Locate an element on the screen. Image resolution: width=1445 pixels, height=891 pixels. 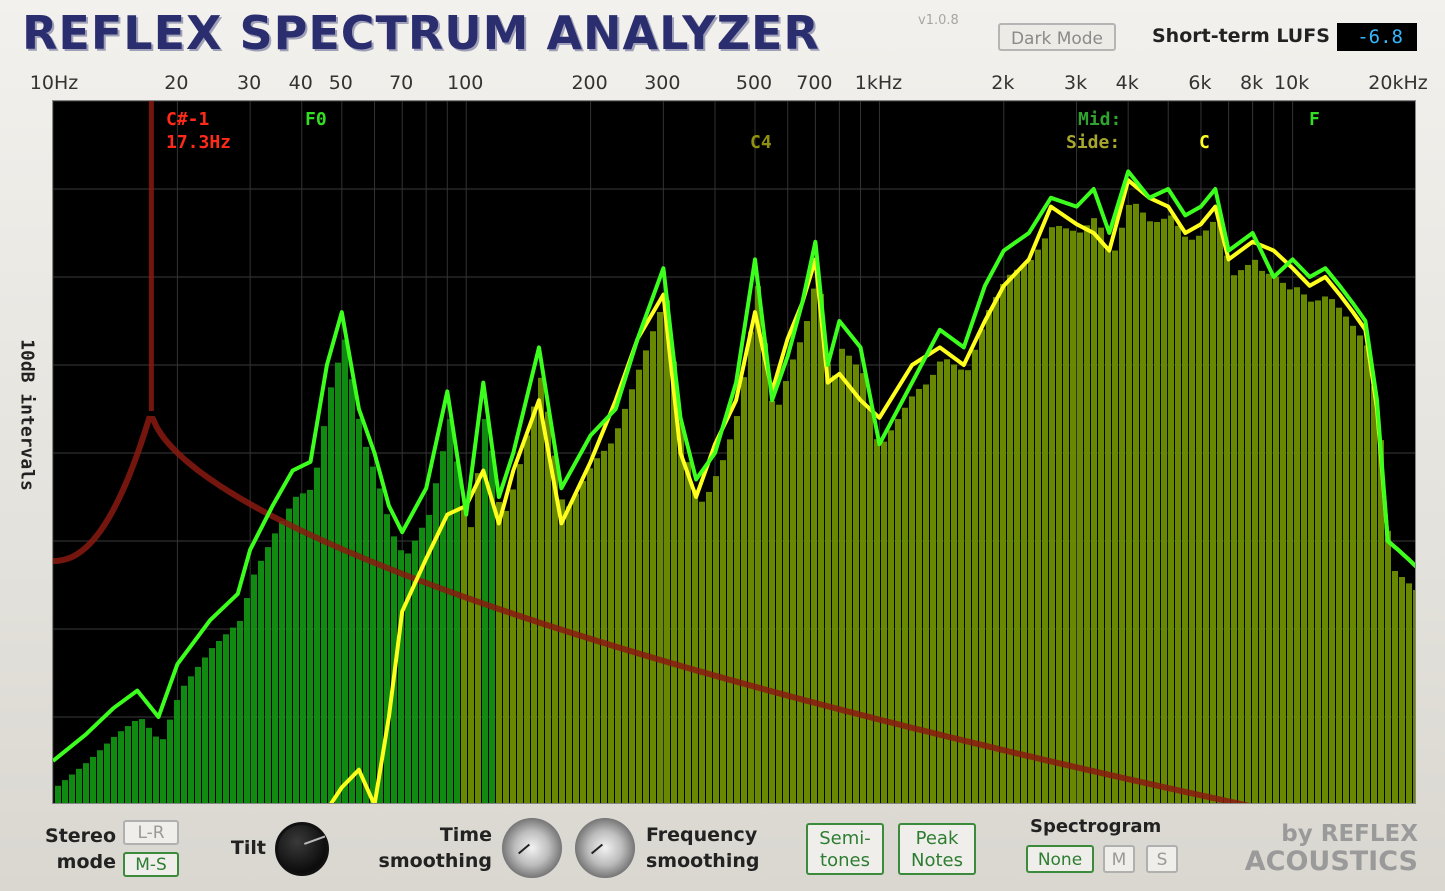
frequency-smoothing-knob is located at coordinates (605, 848).